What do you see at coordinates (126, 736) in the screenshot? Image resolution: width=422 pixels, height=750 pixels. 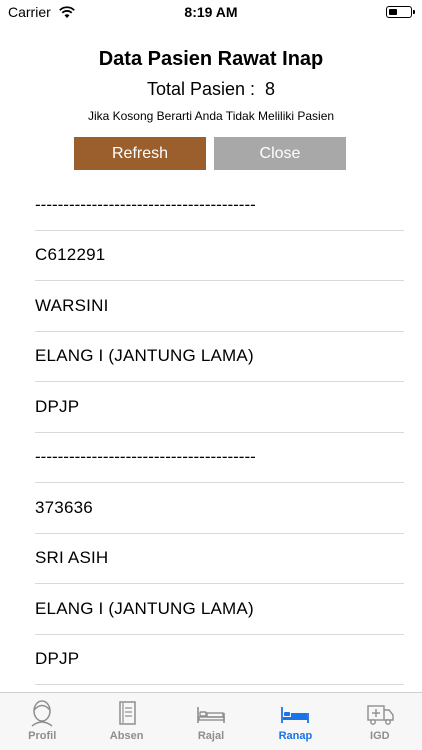 I see `tab-label: Absen` at bounding box center [126, 736].